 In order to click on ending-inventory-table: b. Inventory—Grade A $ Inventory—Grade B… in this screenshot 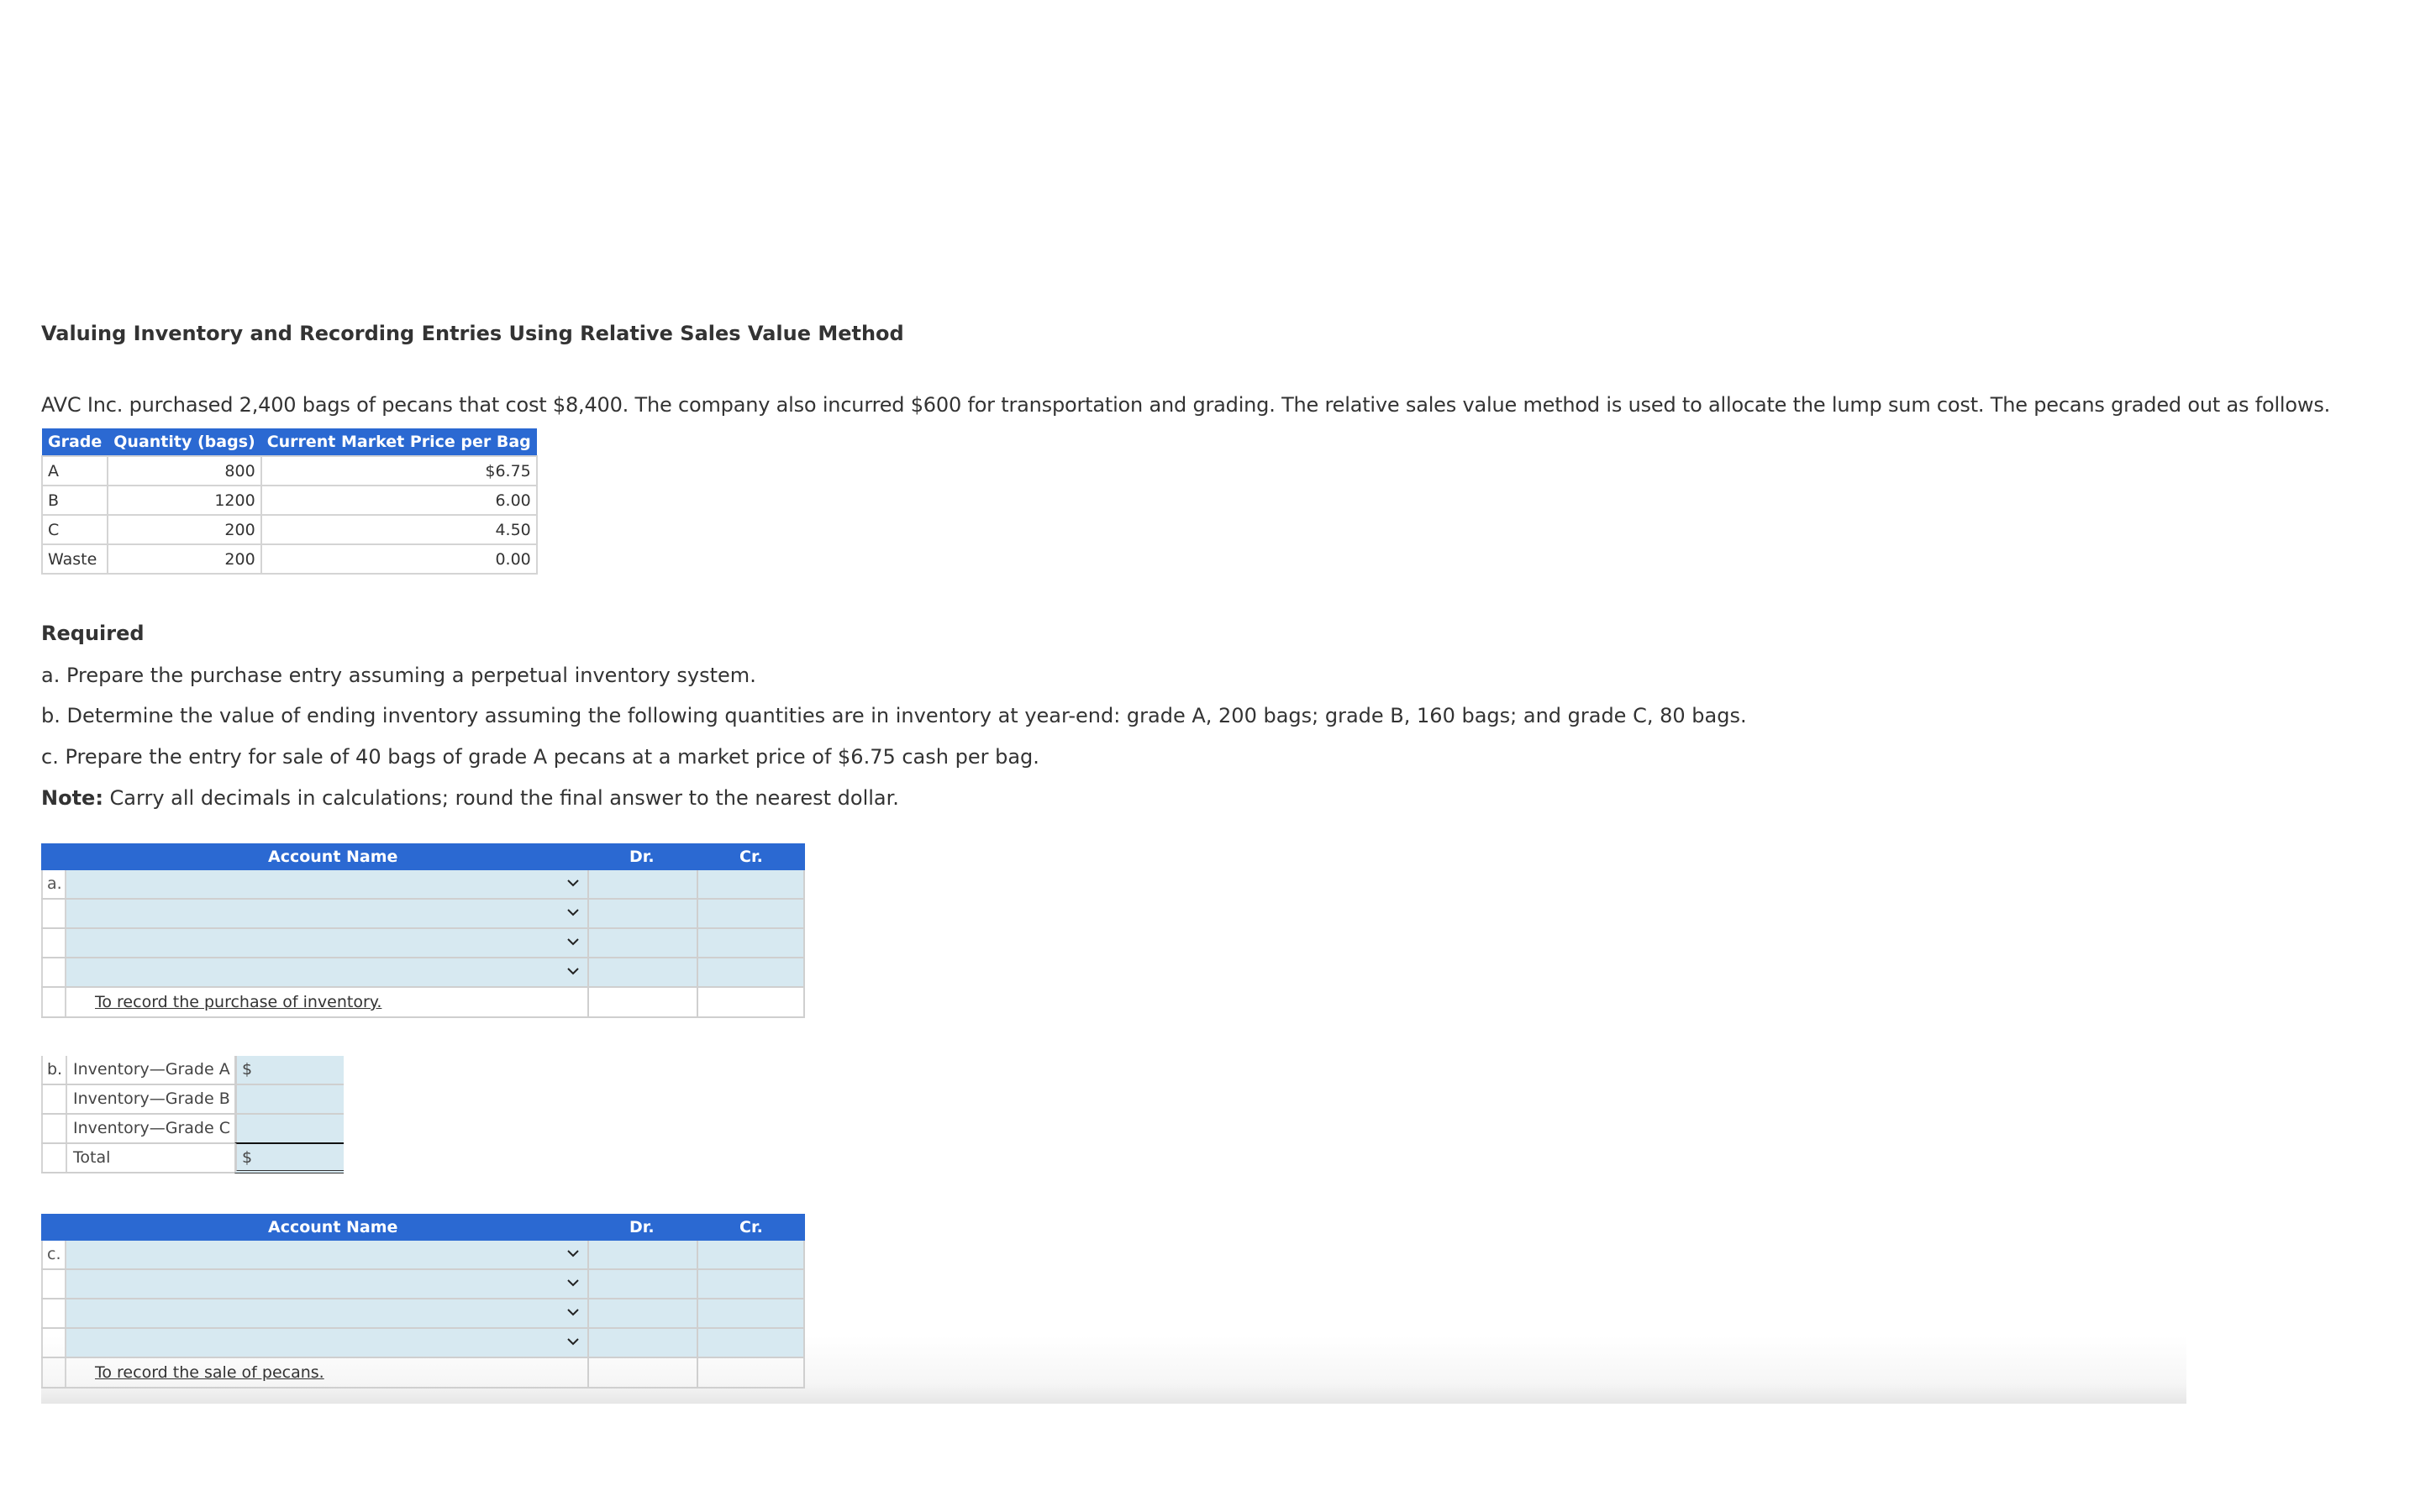, I will do `click(192, 1114)`.